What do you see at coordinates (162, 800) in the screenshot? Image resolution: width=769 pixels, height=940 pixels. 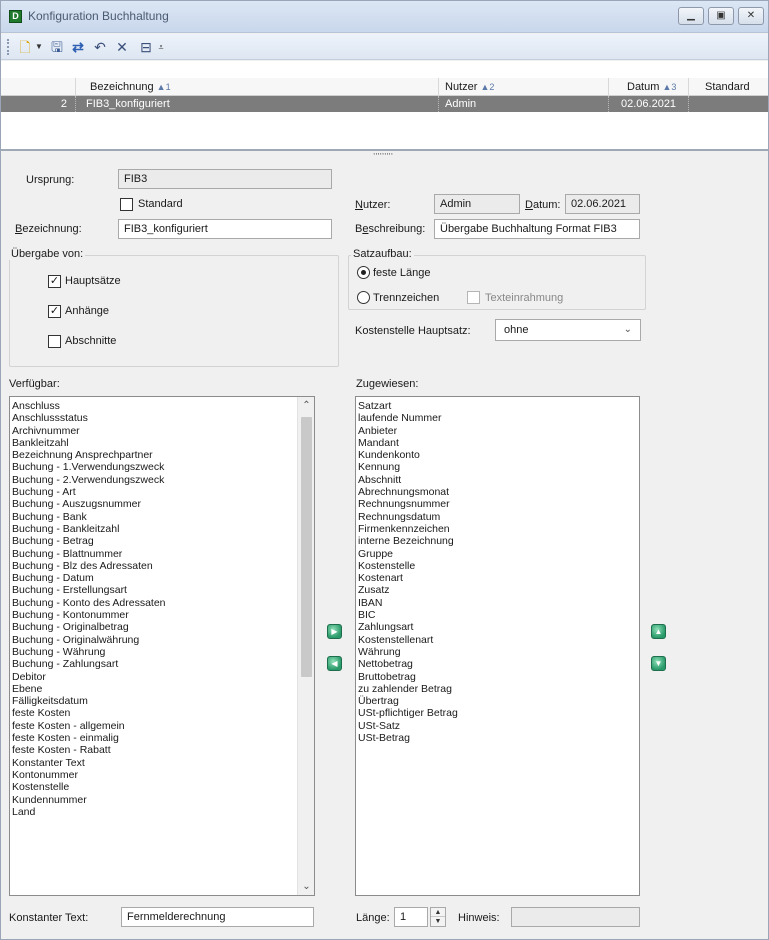 I see `list-item: Kundennummer` at bounding box center [162, 800].